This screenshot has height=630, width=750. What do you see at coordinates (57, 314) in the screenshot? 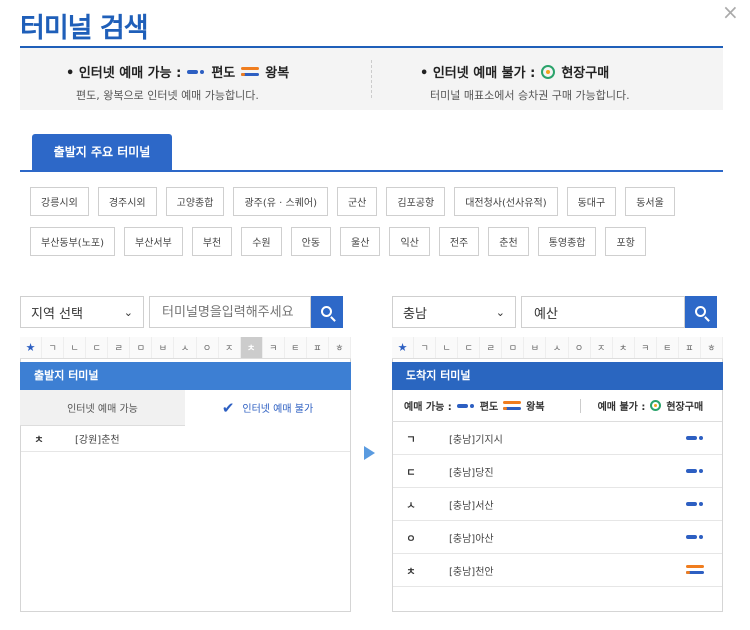
I see `departure-region-value: 지역 선택` at bounding box center [57, 314].